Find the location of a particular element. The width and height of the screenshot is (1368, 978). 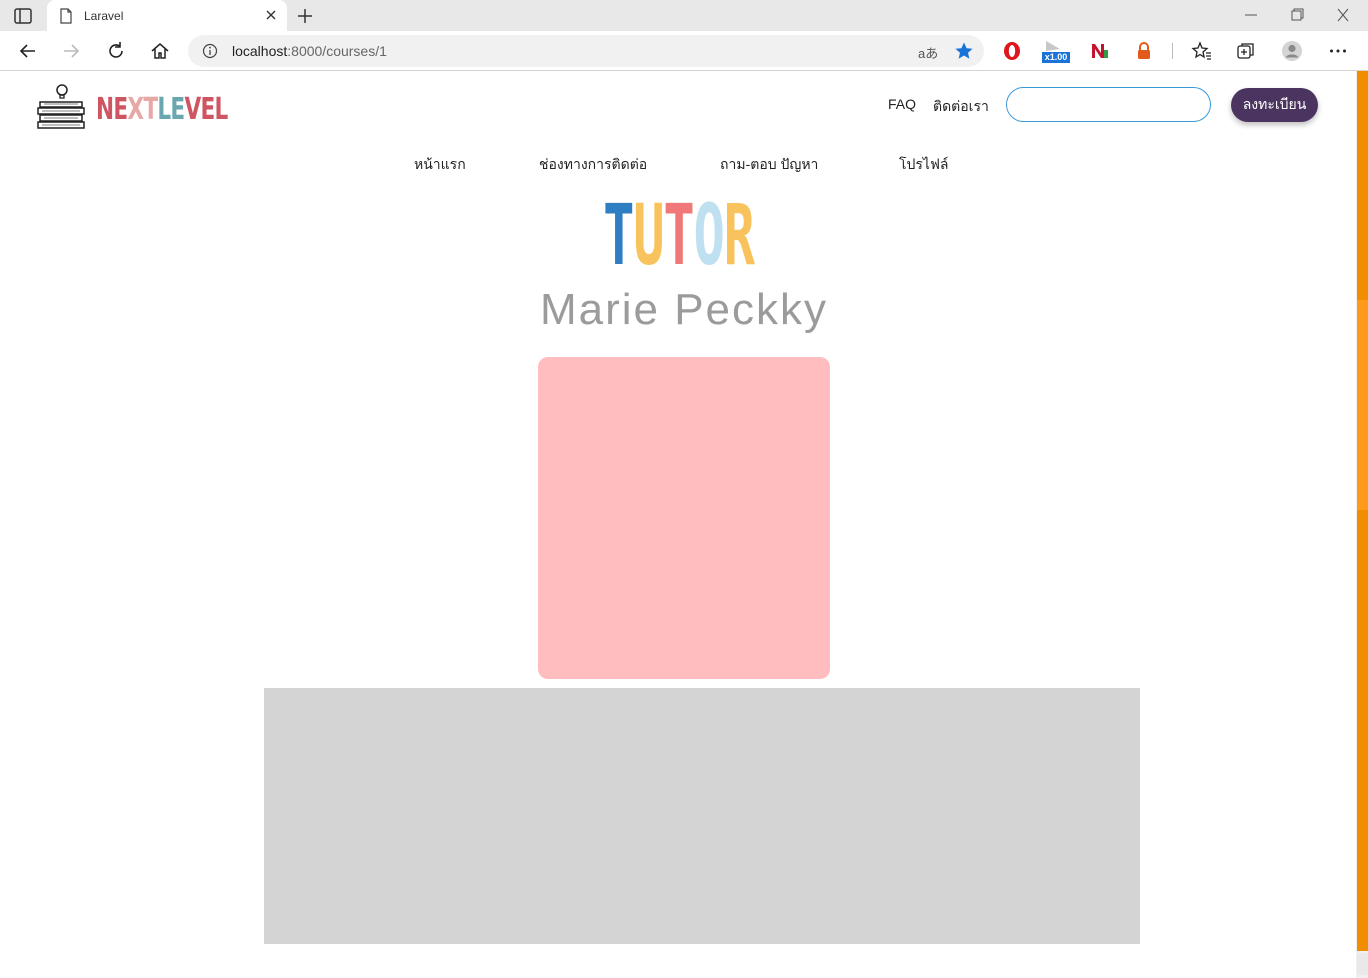

heading-letter: U is located at coordinates (648, 235).